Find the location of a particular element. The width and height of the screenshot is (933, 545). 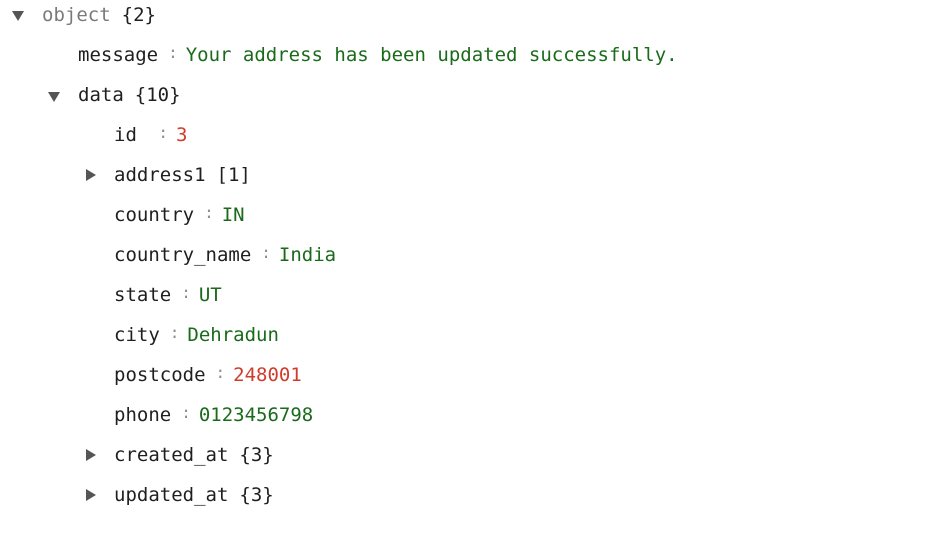

node-key: created_at is located at coordinates (171, 455).